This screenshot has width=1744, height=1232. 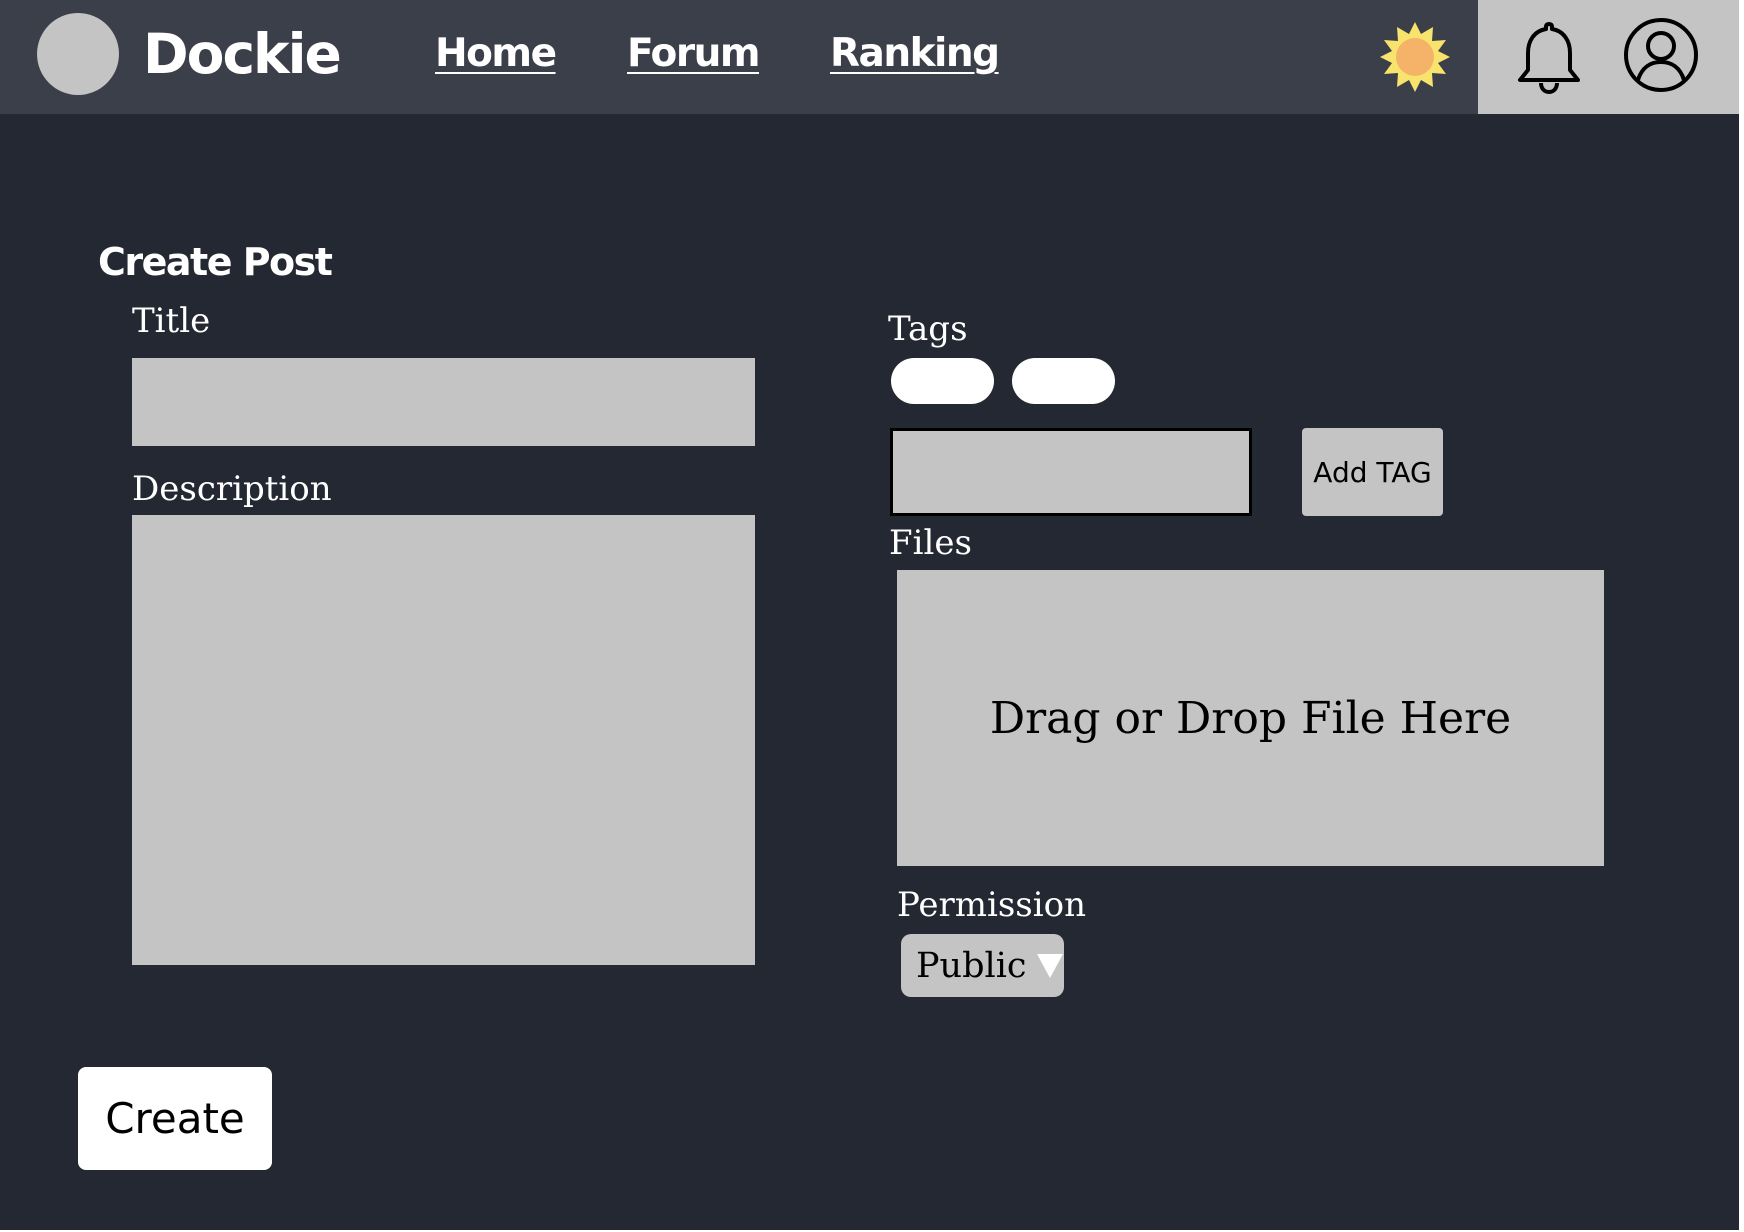 What do you see at coordinates (930, 543) in the screenshot?
I see `files-label: Files` at bounding box center [930, 543].